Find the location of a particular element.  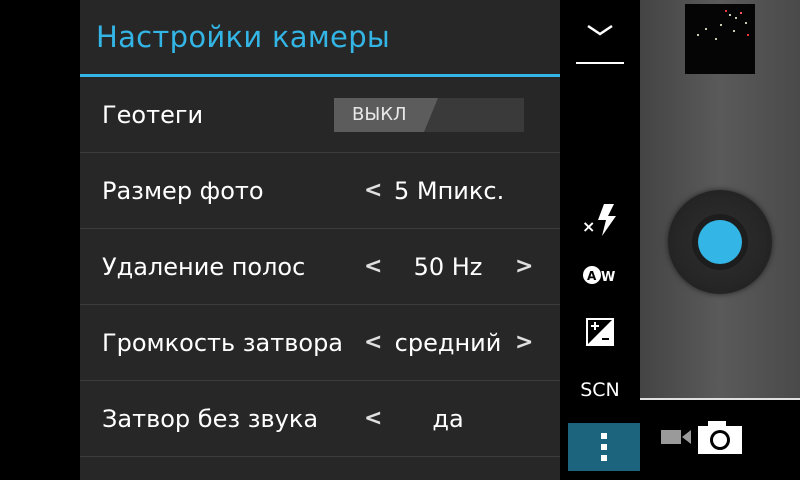

camera-icon is located at coordinates (721, 437).